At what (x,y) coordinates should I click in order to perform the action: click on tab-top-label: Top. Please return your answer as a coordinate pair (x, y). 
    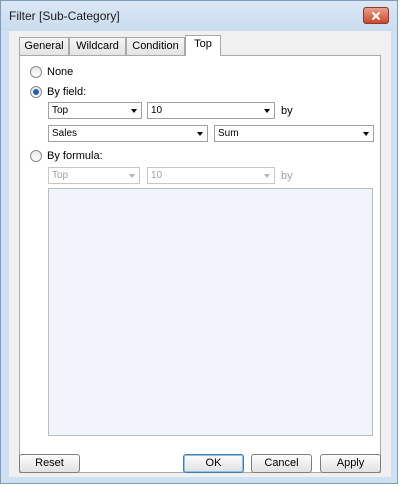
    Looking at the image, I should click on (203, 44).